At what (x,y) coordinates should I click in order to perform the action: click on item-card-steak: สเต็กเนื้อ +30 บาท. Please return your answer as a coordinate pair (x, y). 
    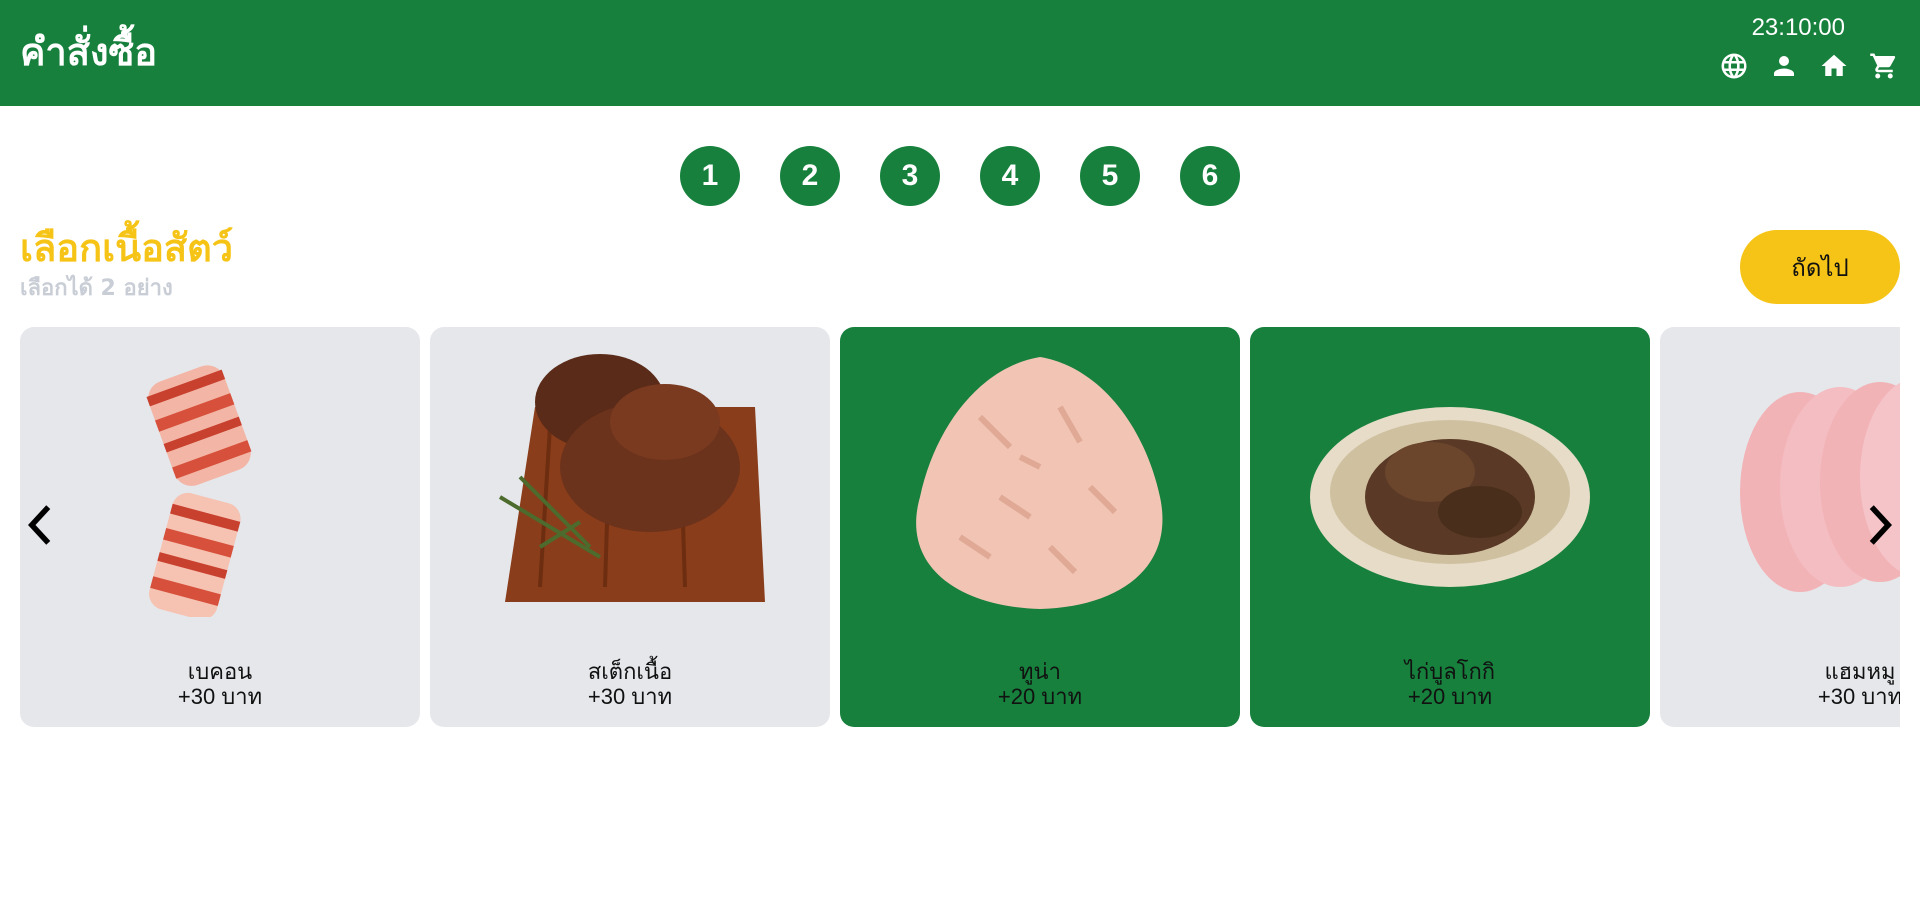
    Looking at the image, I should click on (630, 527).